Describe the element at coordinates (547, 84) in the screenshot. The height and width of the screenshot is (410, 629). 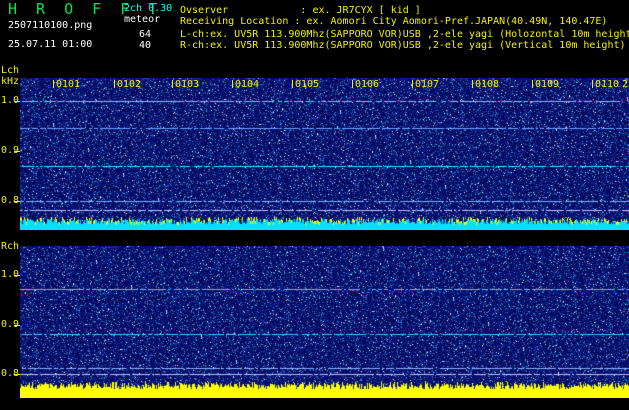
I see `time-tick-label: 0109` at that location.